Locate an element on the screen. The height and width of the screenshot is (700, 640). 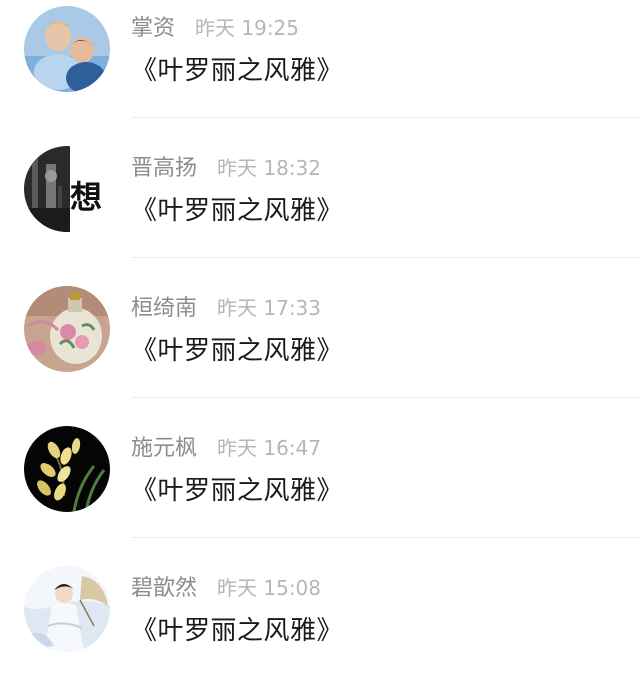
user-name: 碧歆然 is located at coordinates (164, 586).